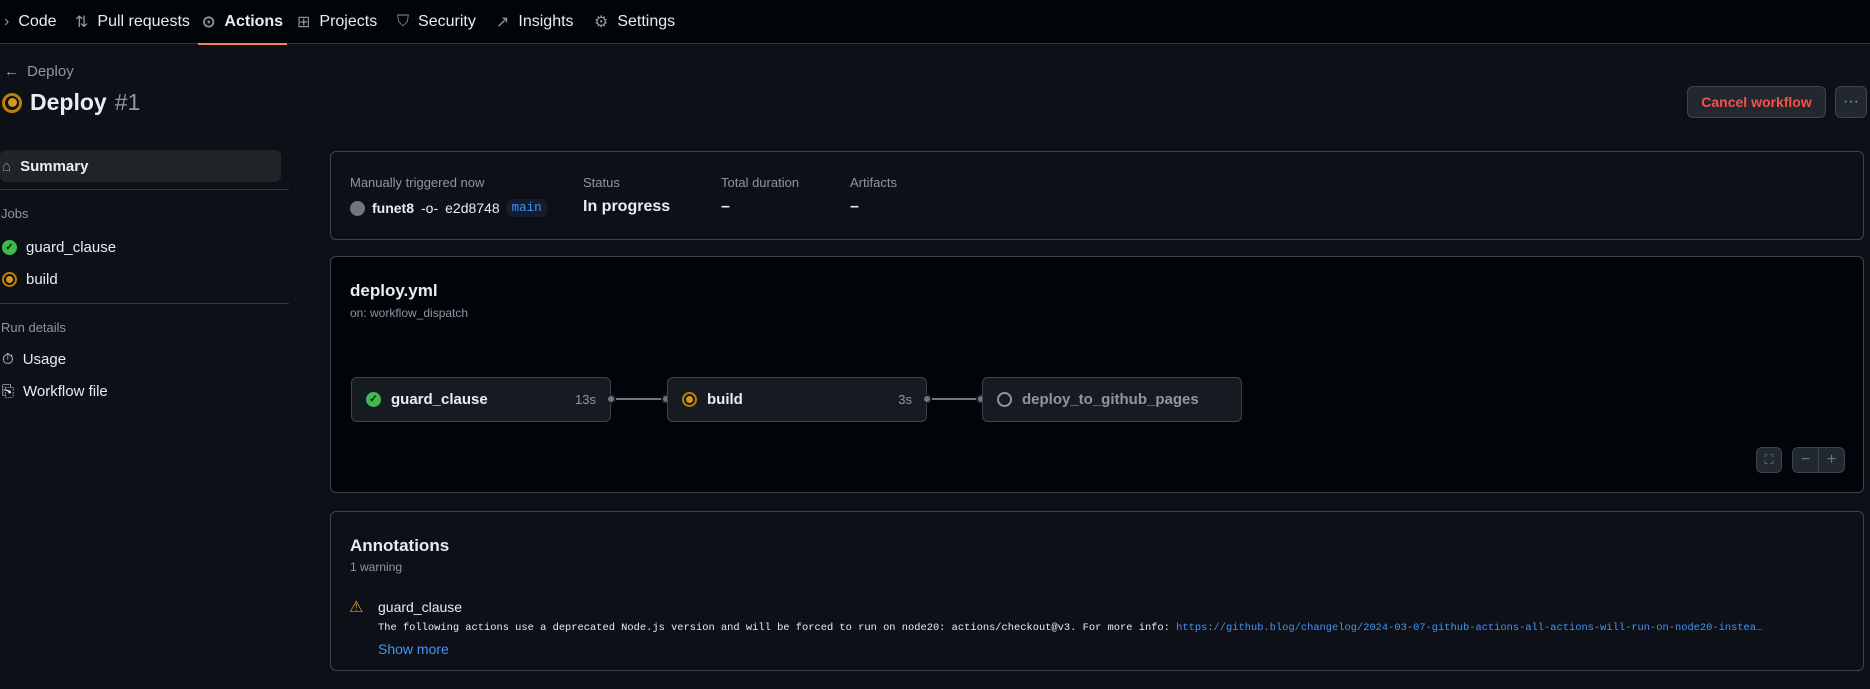 This screenshot has height=689, width=1870. Describe the element at coordinates (8, 359) in the screenshot. I see `stopwatch-icon: ⏱` at that location.